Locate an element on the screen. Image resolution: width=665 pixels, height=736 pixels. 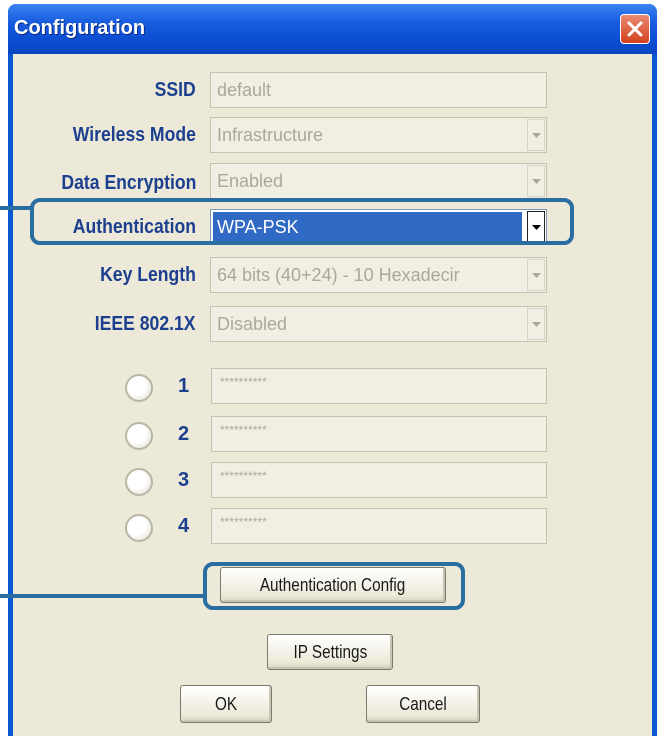
key-length-label: Key Length is located at coordinates (148, 275).